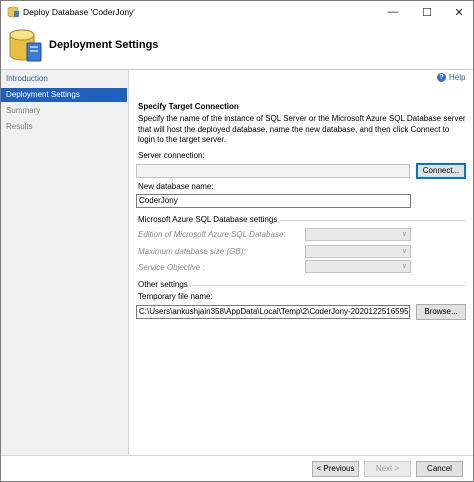  What do you see at coordinates (208, 219) in the screenshot?
I see `azure-settings-group-title: Microsoft Azure SQL Database settings` at bounding box center [208, 219].